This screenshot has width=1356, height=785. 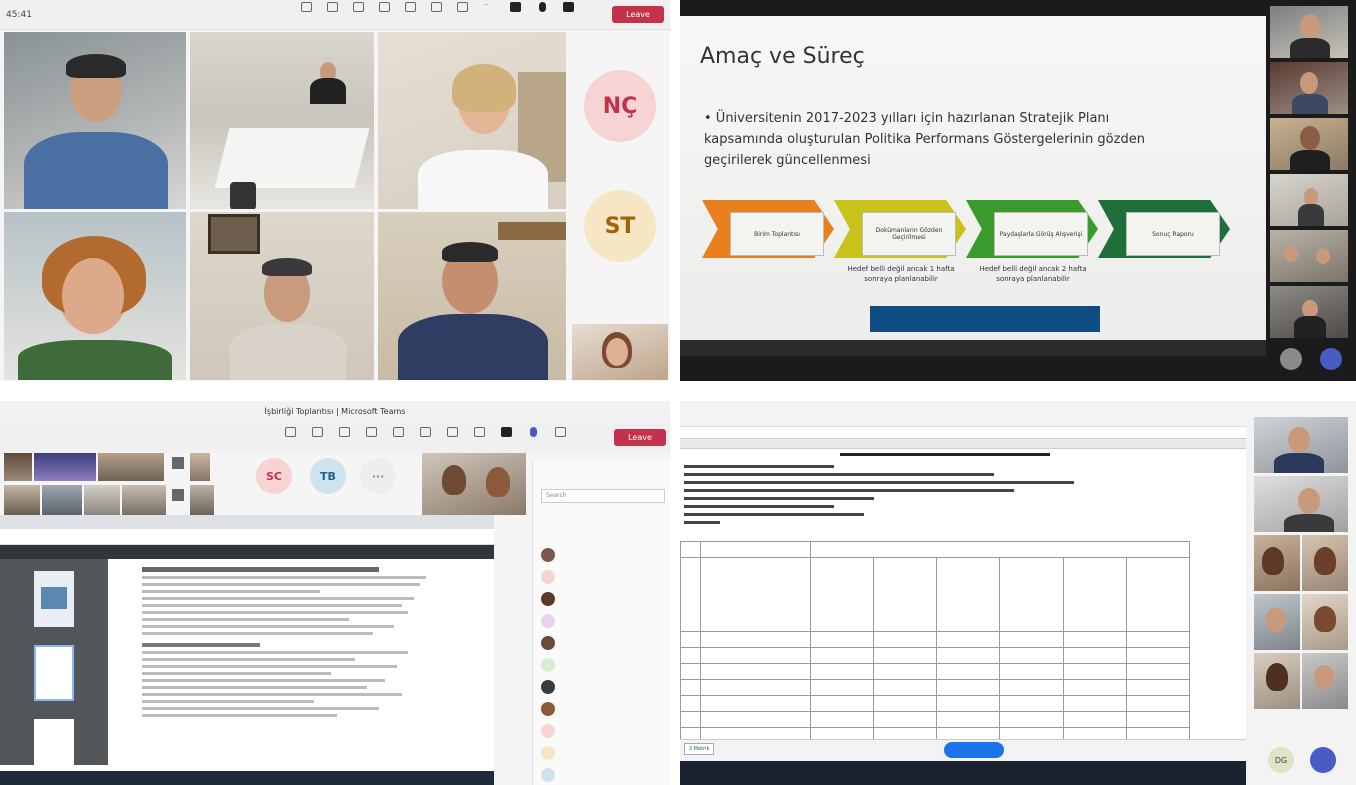 What do you see at coordinates (479, 433) in the screenshot?
I see `apps-button` at bounding box center [479, 433].